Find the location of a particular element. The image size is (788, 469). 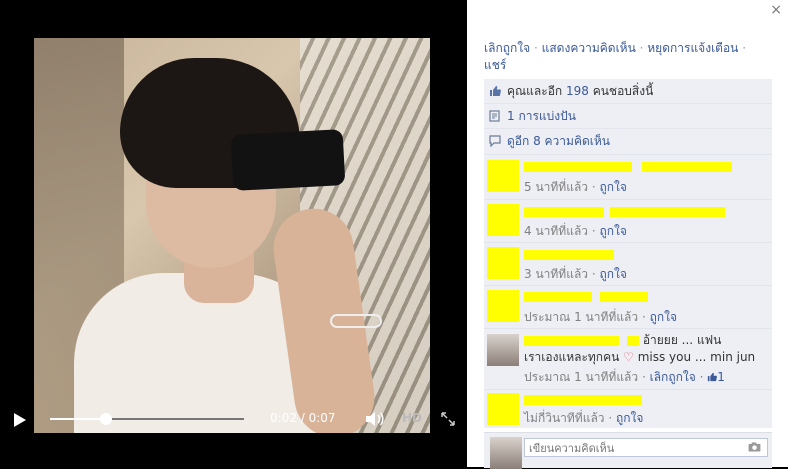

shares-link: 1 การแบ่งปัน is located at coordinates (541, 116).